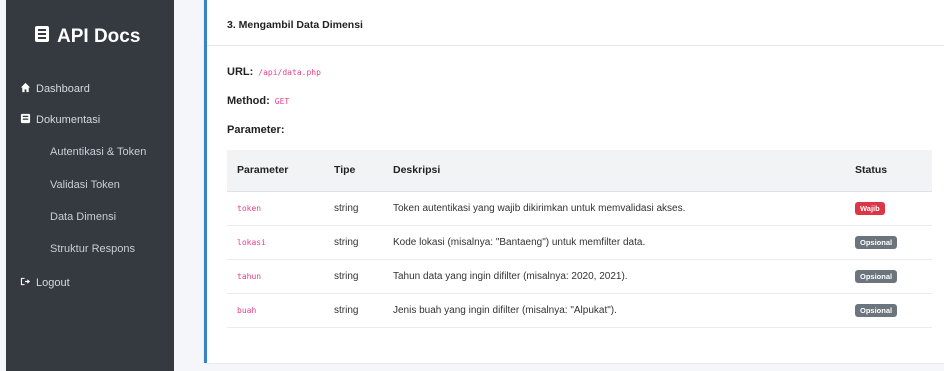  What do you see at coordinates (247, 310) in the screenshot?
I see `param-code: buah` at bounding box center [247, 310].